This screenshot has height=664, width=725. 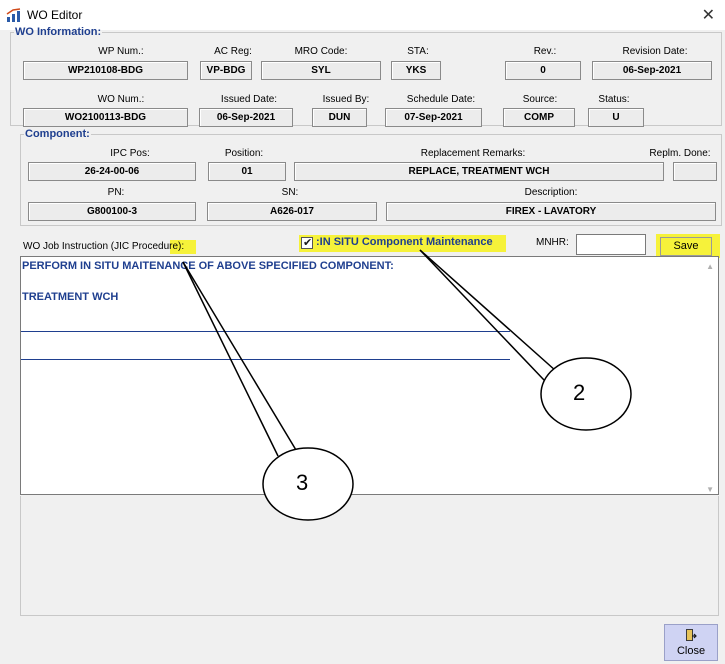 What do you see at coordinates (55, 15) in the screenshot?
I see `window-title: WO Editor` at bounding box center [55, 15].